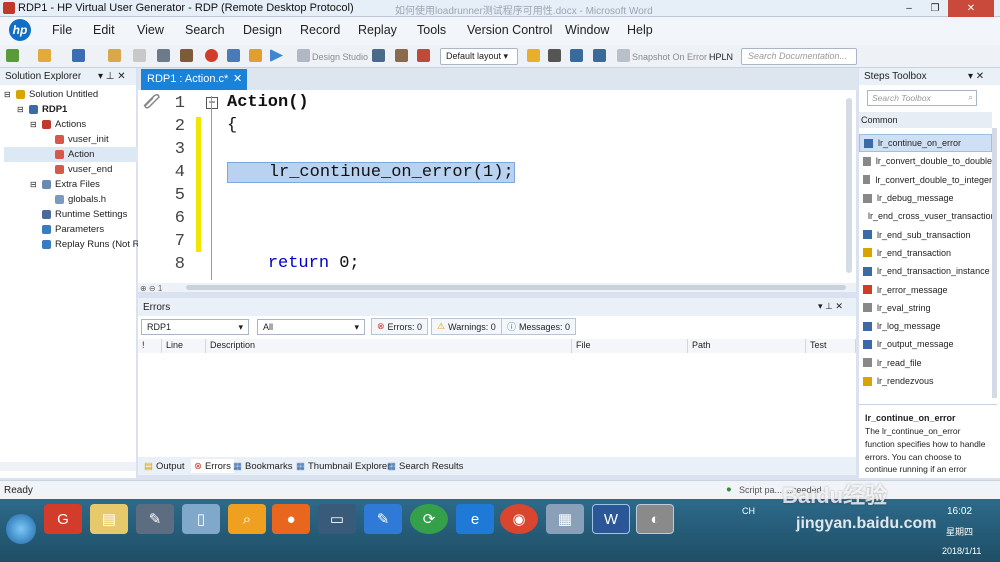  Describe the element at coordinates (425, 466) in the screenshot. I see `tab-search-results: ▦ Search Results` at that location.